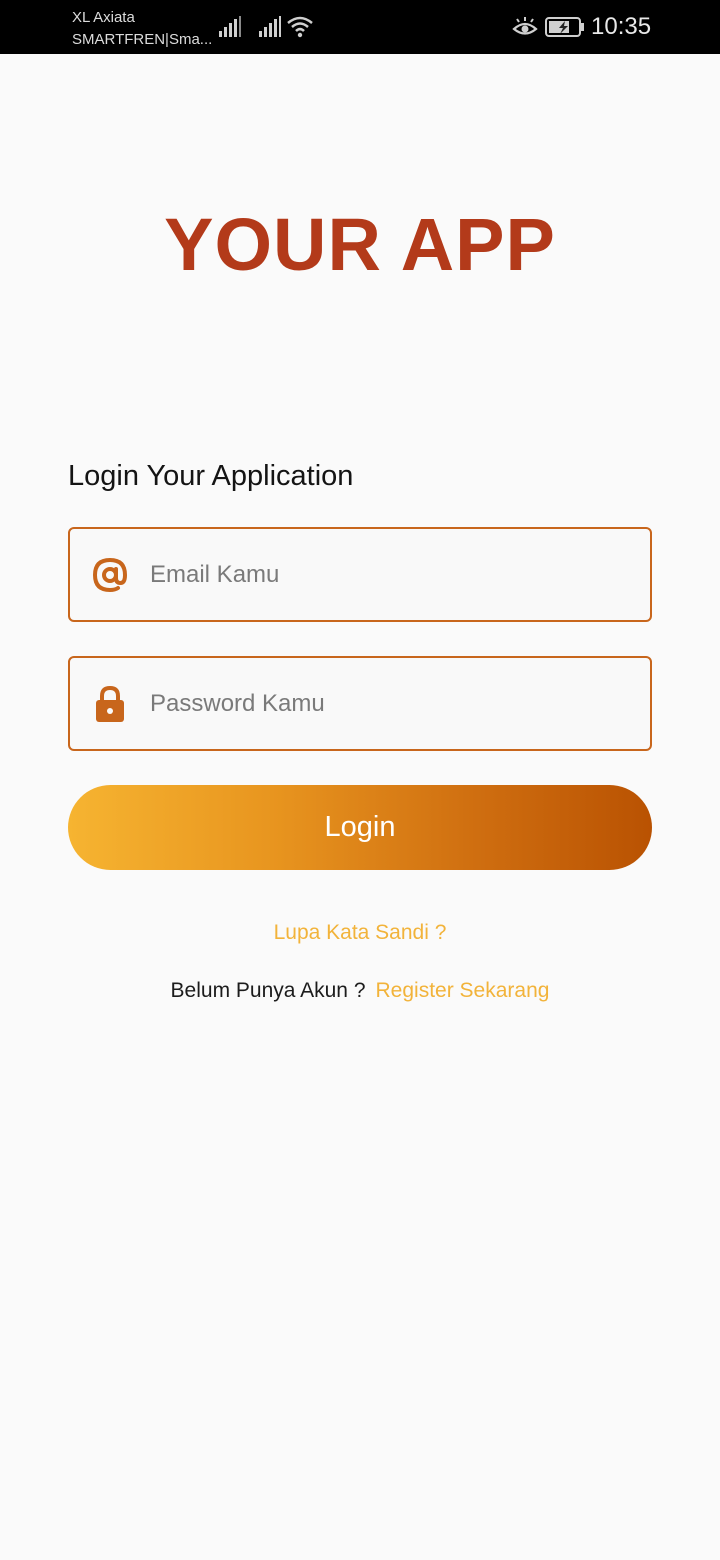 Image resolution: width=720 pixels, height=1560 pixels. I want to click on password-input, so click(390, 703).